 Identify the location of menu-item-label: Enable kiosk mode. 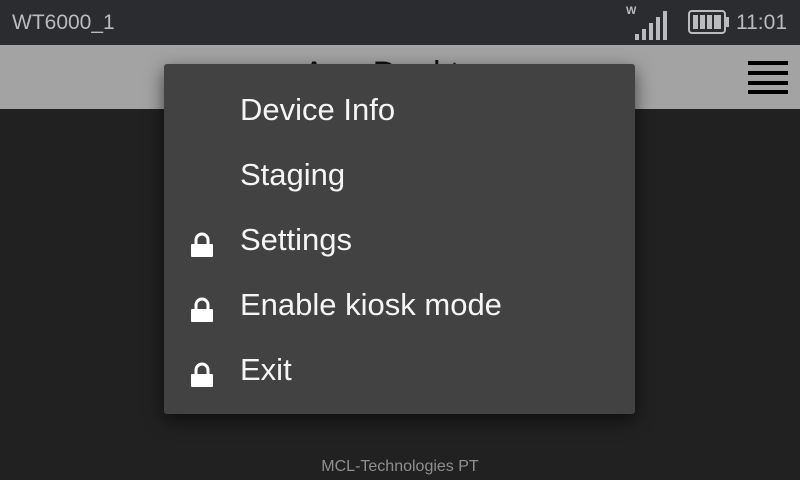
(371, 304).